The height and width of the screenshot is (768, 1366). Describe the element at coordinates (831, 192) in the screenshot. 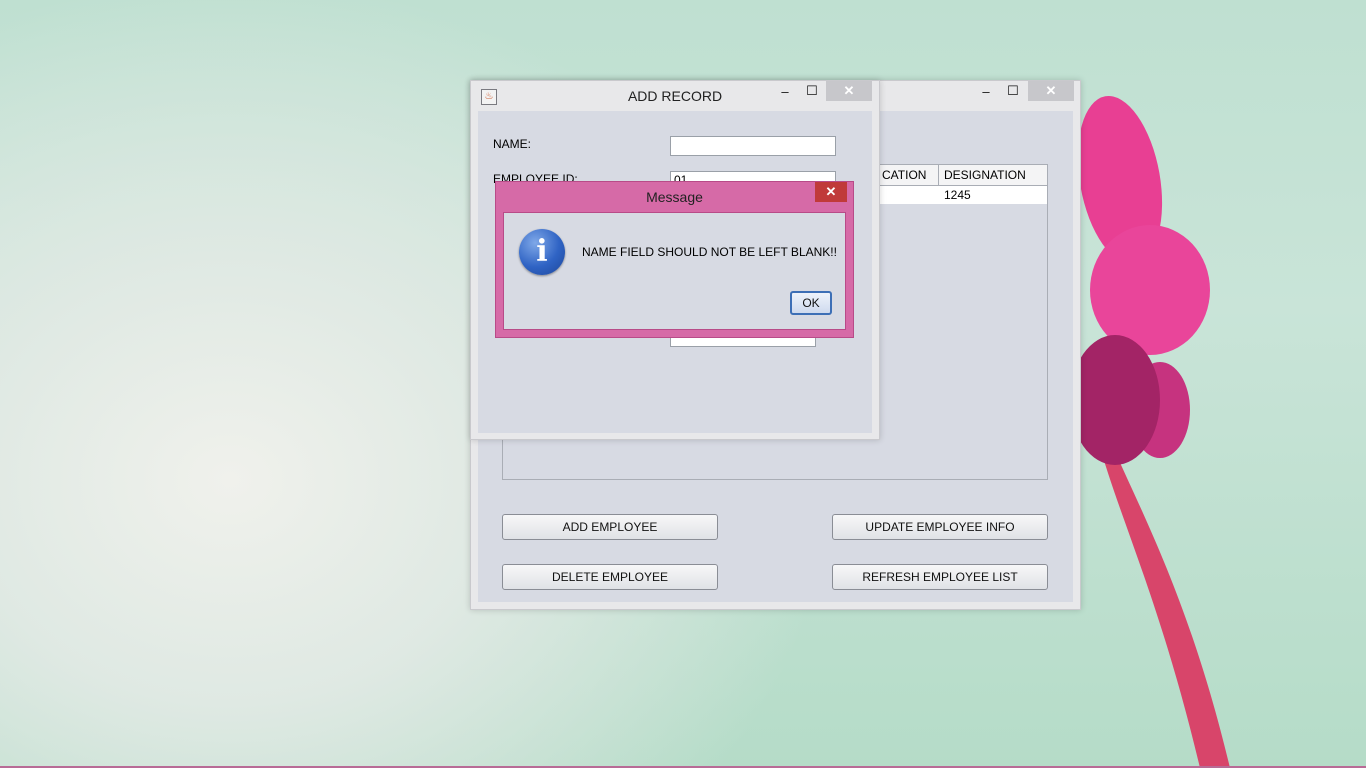

I see `message-close-button: ✕` at that location.